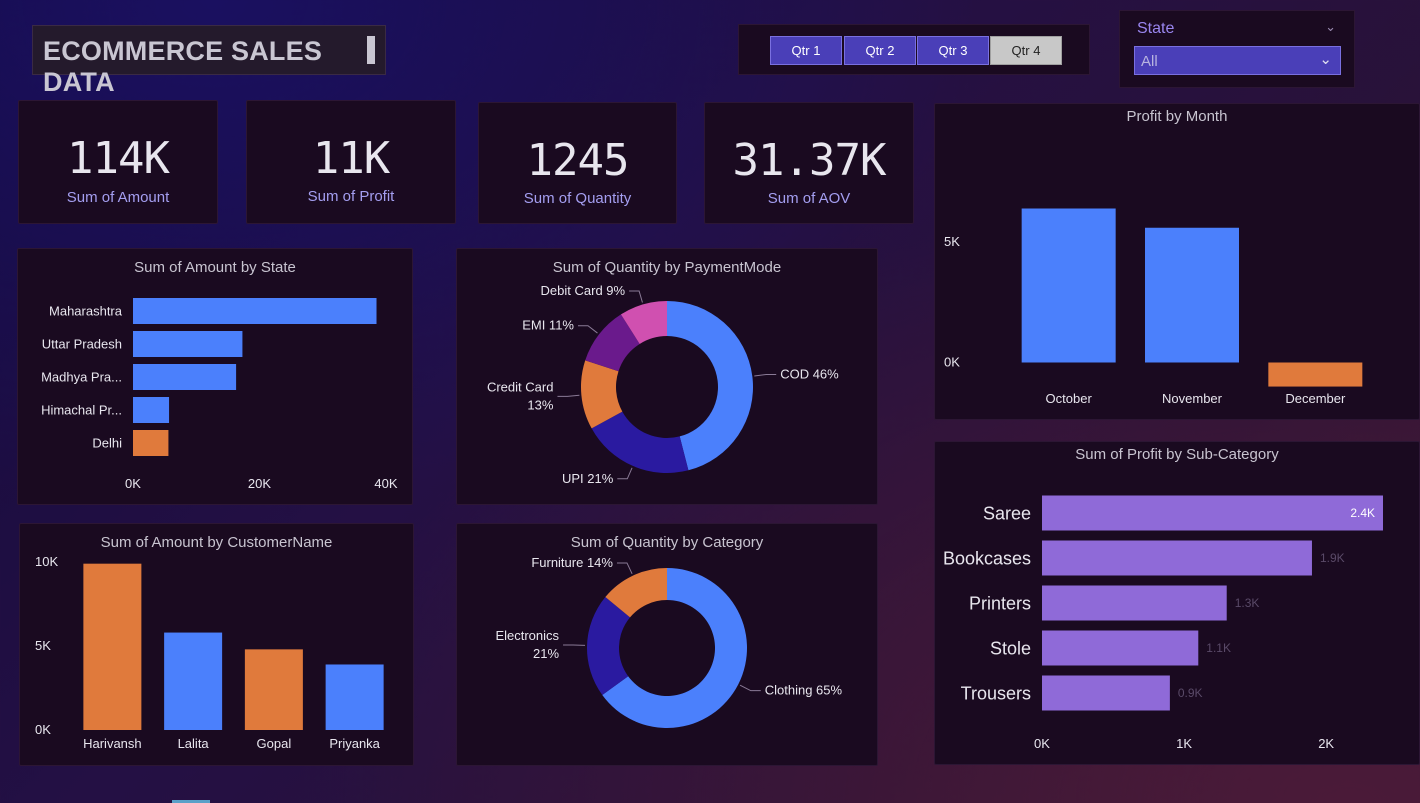 The height and width of the screenshot is (803, 1420). What do you see at coordinates (259, 483) in the screenshot?
I see `x-tick-label: 20K` at bounding box center [259, 483].